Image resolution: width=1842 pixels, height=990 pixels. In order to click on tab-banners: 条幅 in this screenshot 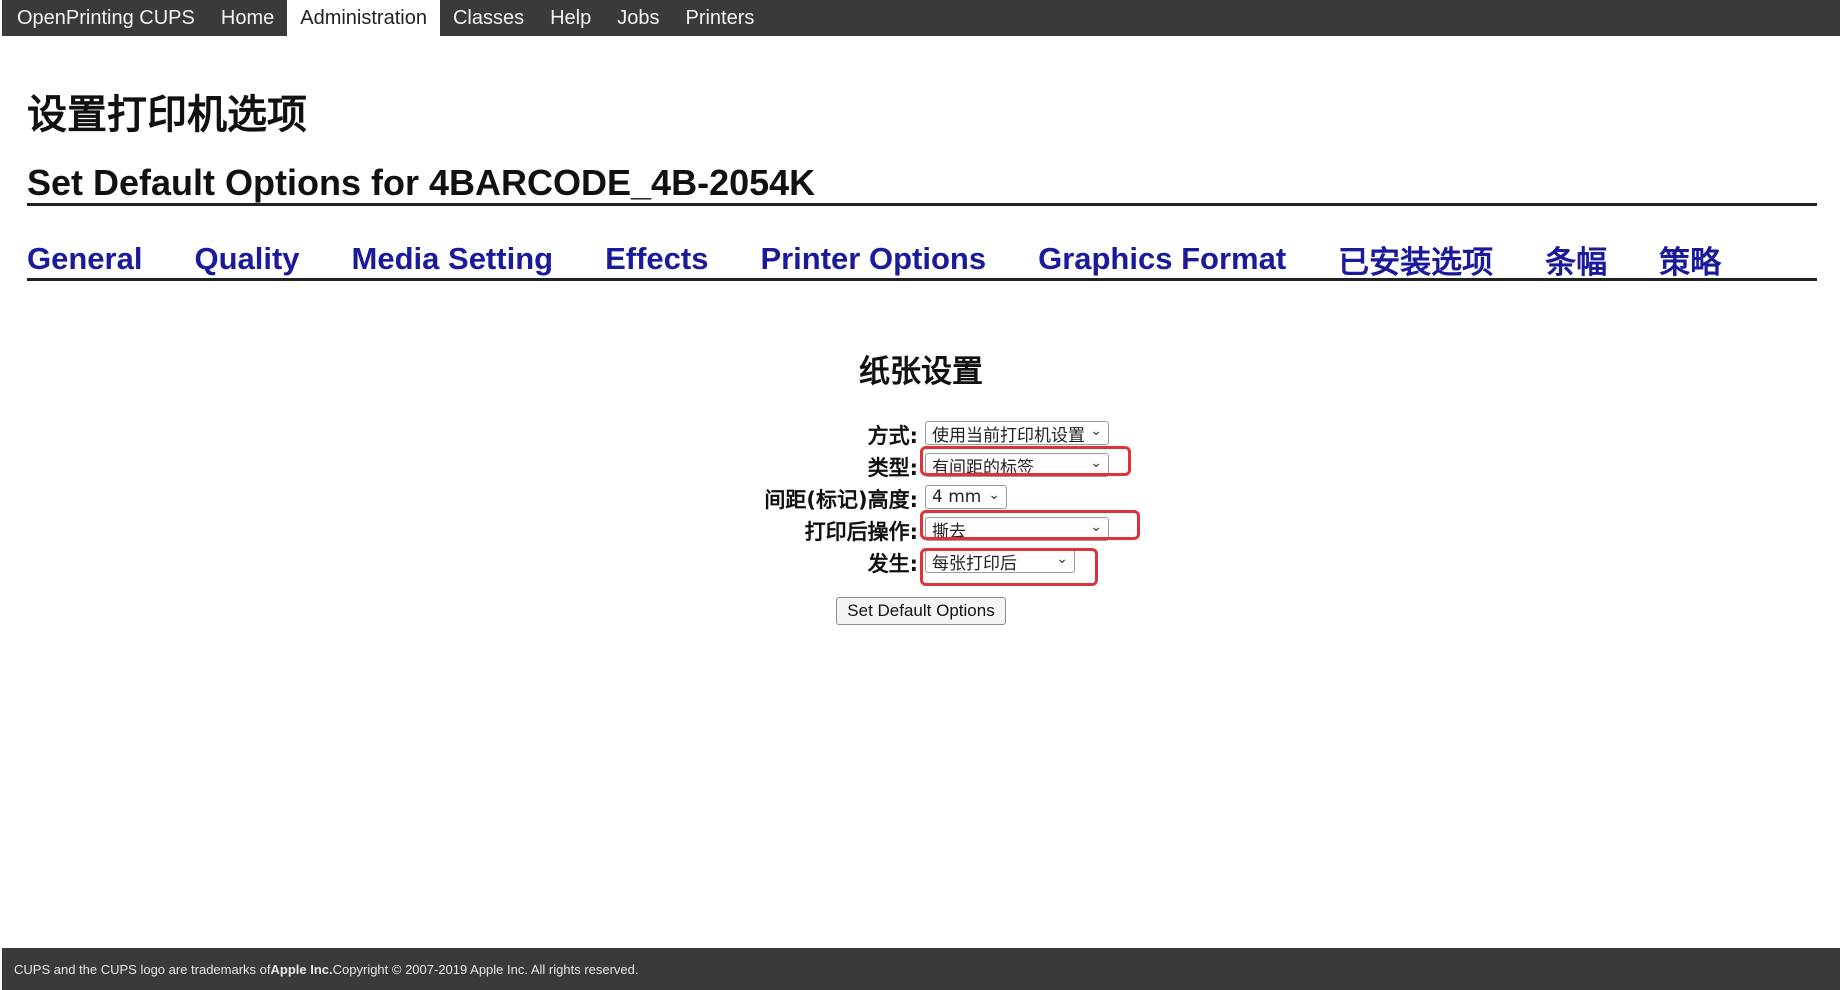, I will do `click(1576, 259)`.